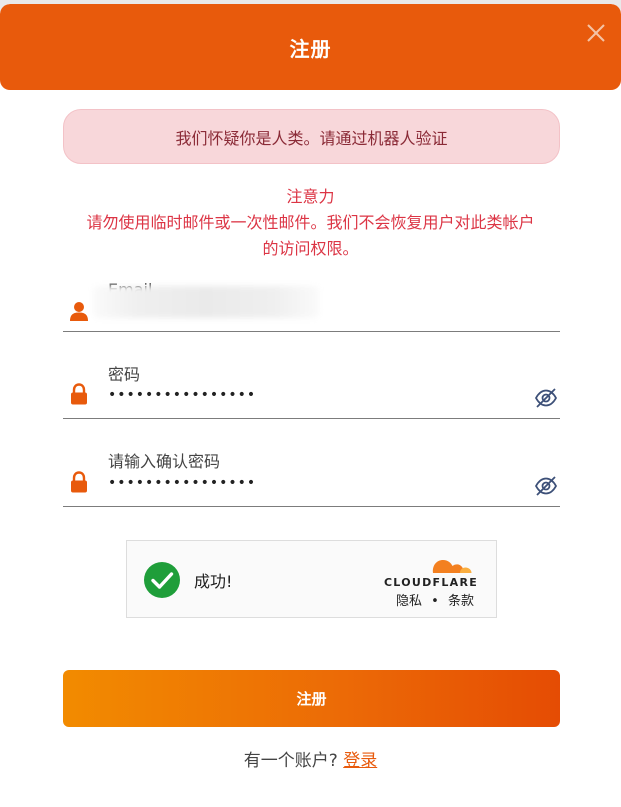 This screenshot has height=807, width=621. What do you see at coordinates (290, 761) in the screenshot?
I see `have-account-text: 有一个账户?` at bounding box center [290, 761].